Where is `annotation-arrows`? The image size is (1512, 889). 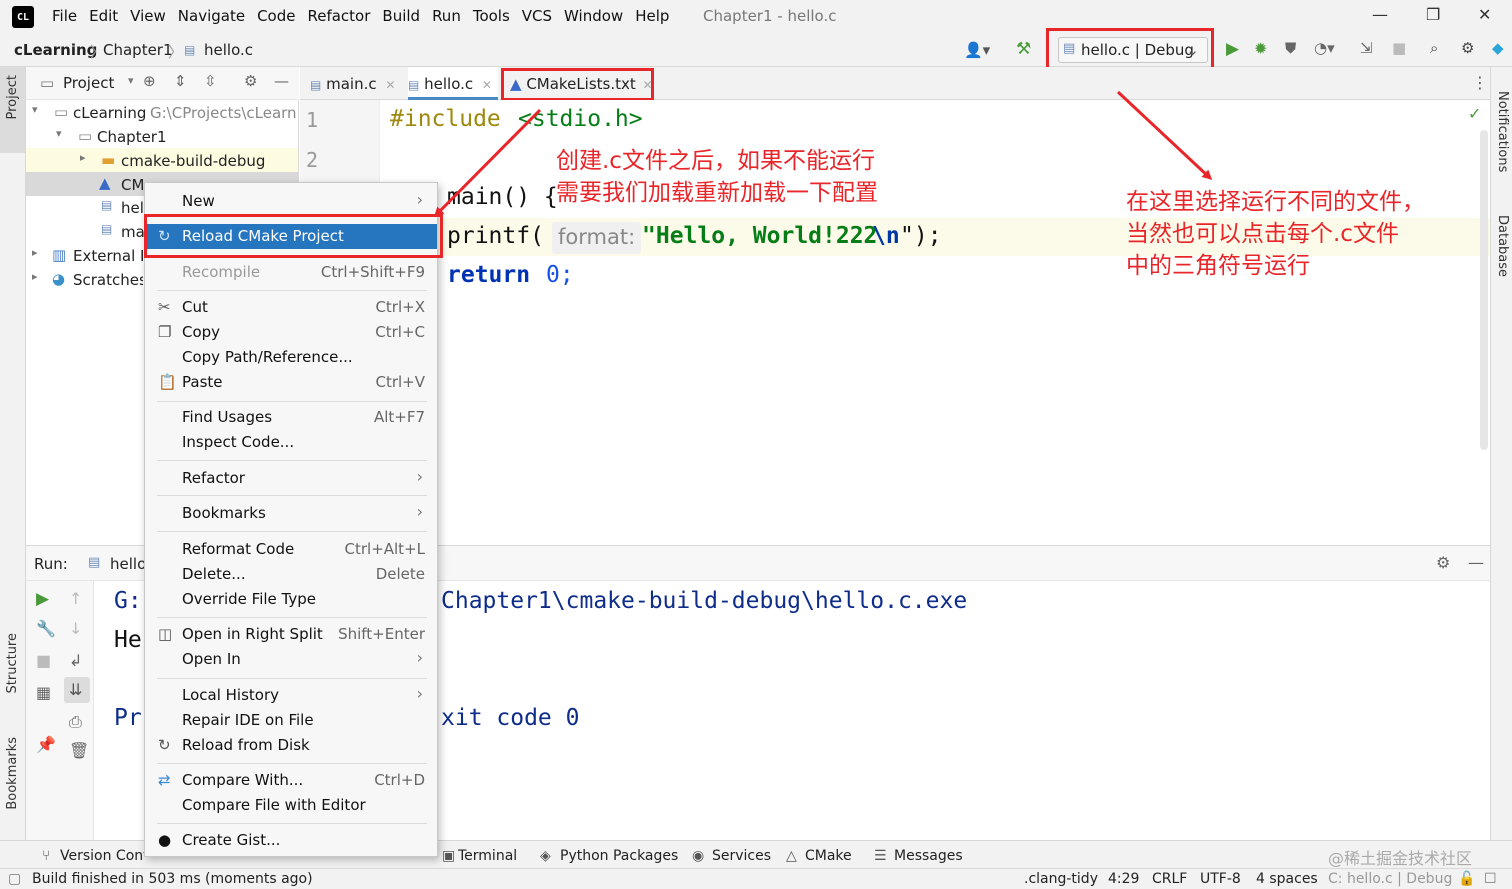 annotation-arrows is located at coordinates (823, 154).